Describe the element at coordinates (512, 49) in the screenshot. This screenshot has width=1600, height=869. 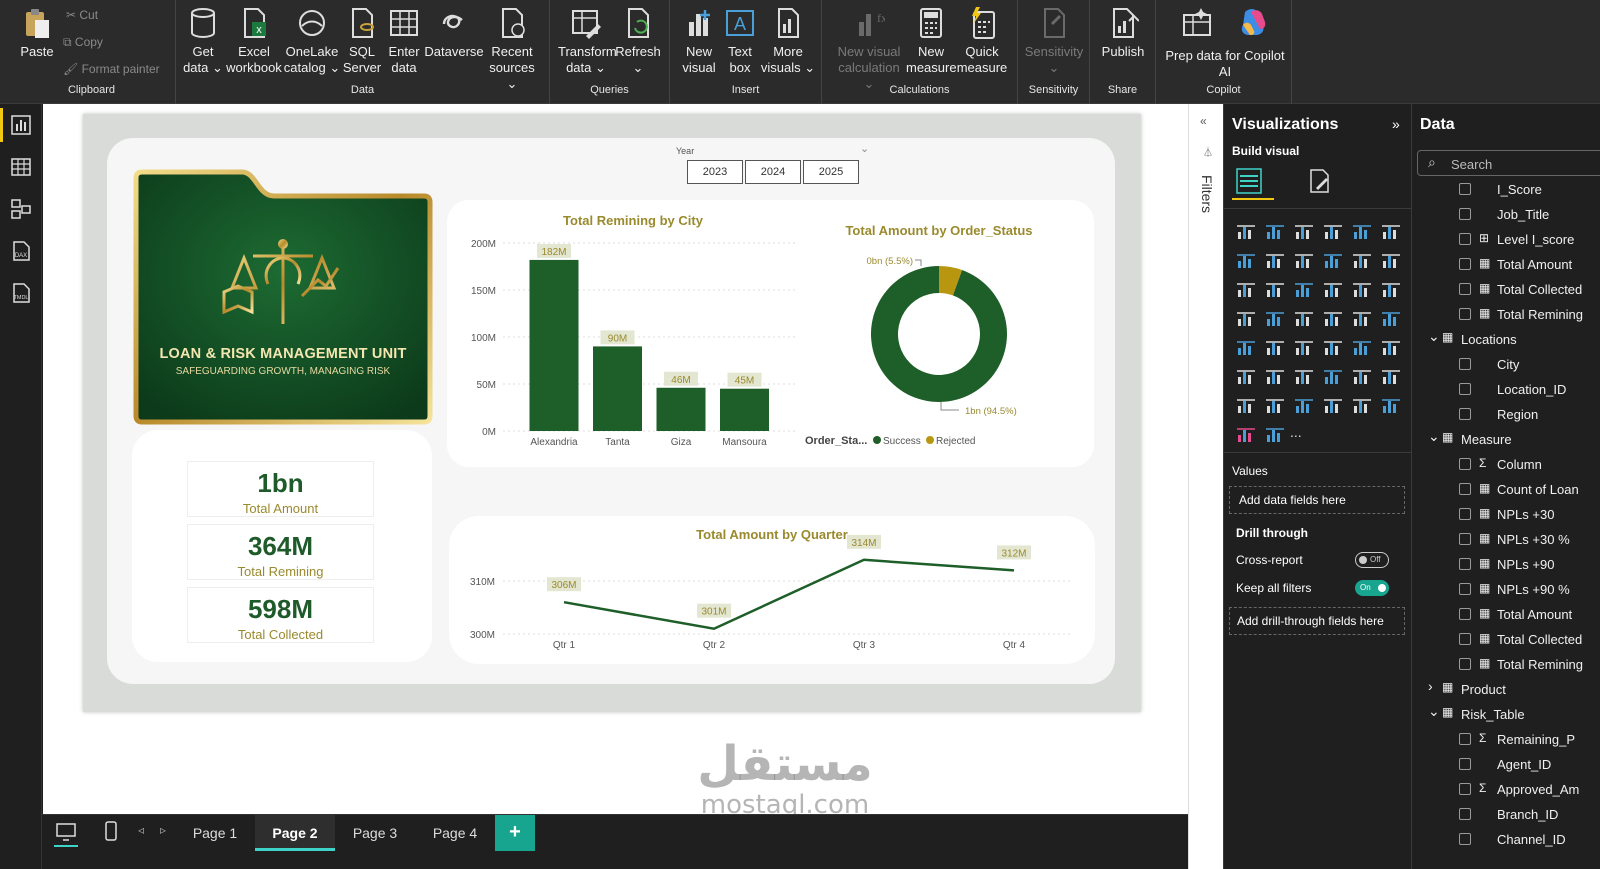
I see `recent-sources-button: Recent sources ⌄` at that location.